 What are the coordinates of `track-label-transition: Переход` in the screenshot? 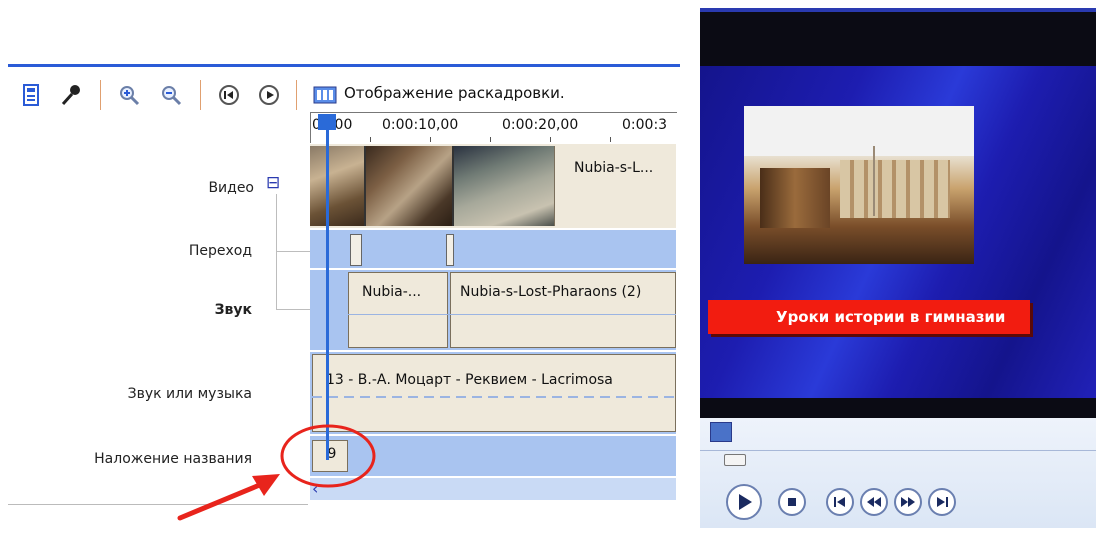 It's located at (220, 251).